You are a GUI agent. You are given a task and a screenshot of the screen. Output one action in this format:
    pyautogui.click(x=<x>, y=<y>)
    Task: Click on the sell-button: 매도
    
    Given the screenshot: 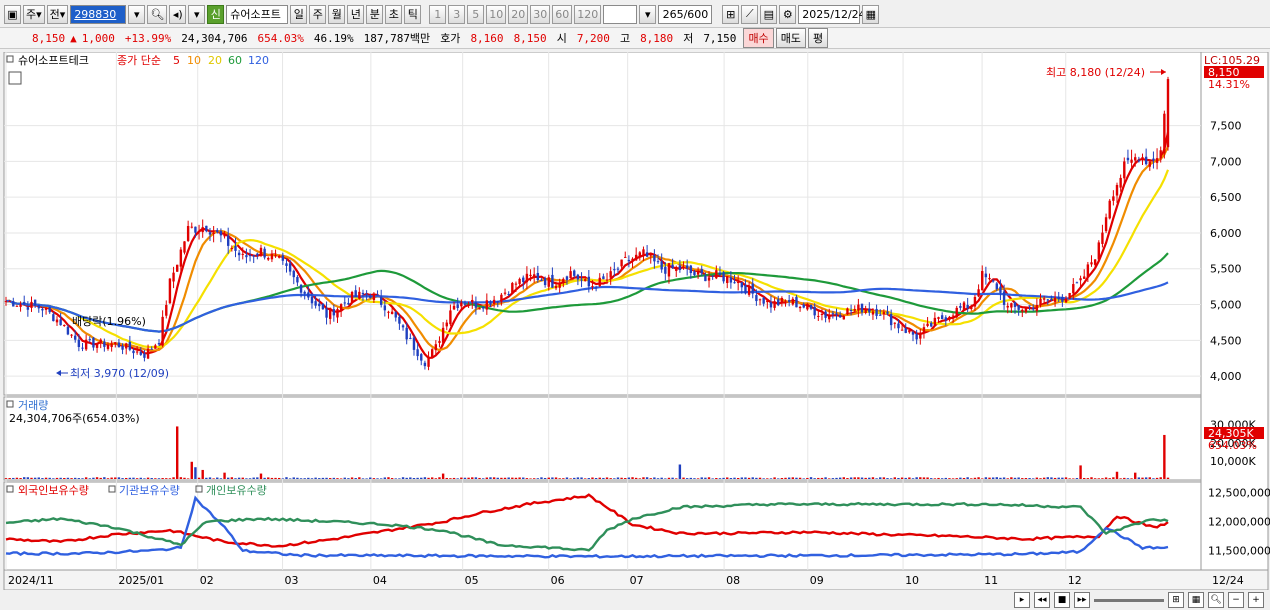 What is the action you would take?
    pyautogui.click(x=790, y=38)
    